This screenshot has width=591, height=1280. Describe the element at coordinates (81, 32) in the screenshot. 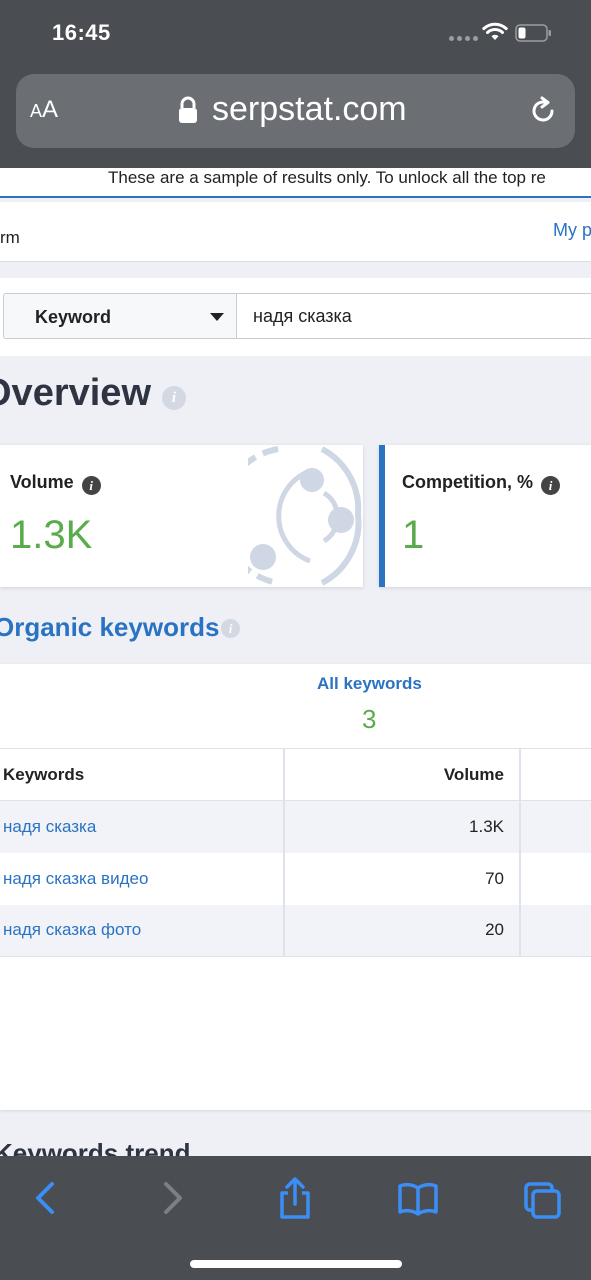

I see `status-time: 16:45` at that location.